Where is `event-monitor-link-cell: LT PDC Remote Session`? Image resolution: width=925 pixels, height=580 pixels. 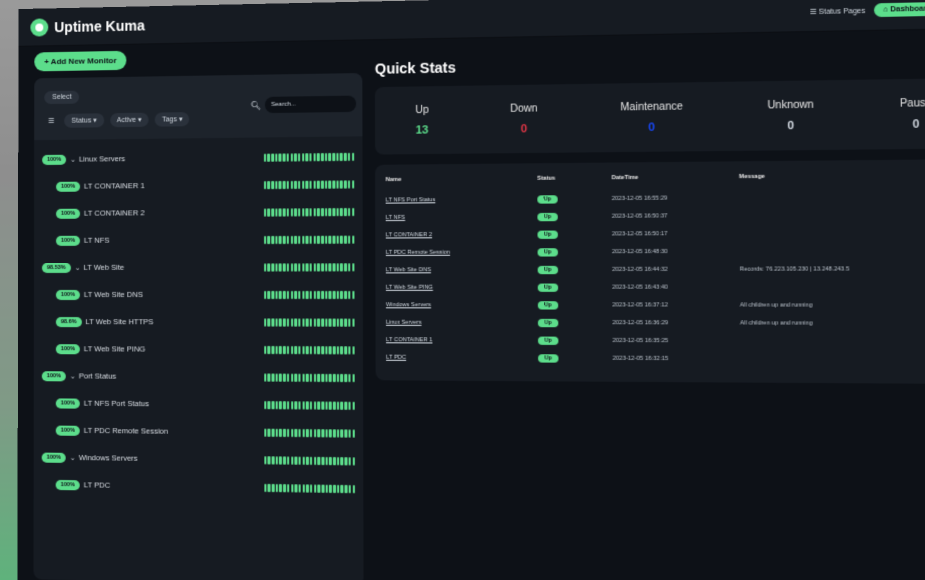 event-monitor-link-cell: LT PDC Remote Session is located at coordinates (462, 252).